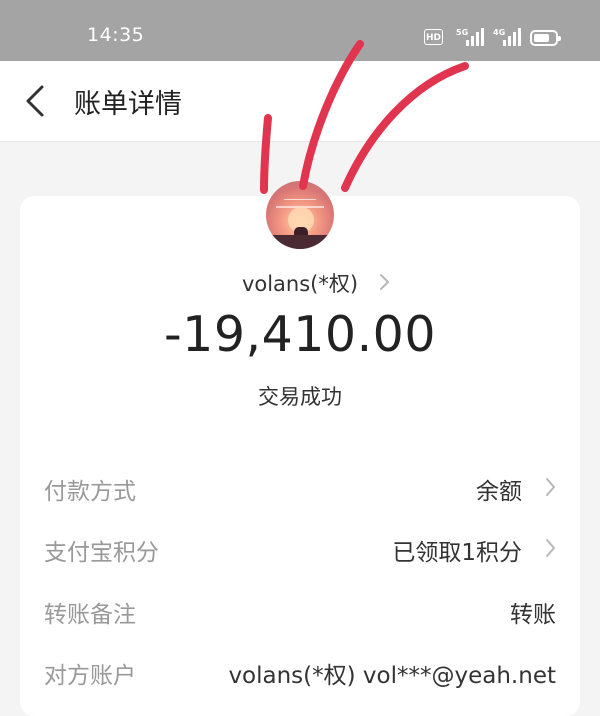 The width and height of the screenshot is (600, 716). I want to click on network-type-label: 5G, so click(462, 32).